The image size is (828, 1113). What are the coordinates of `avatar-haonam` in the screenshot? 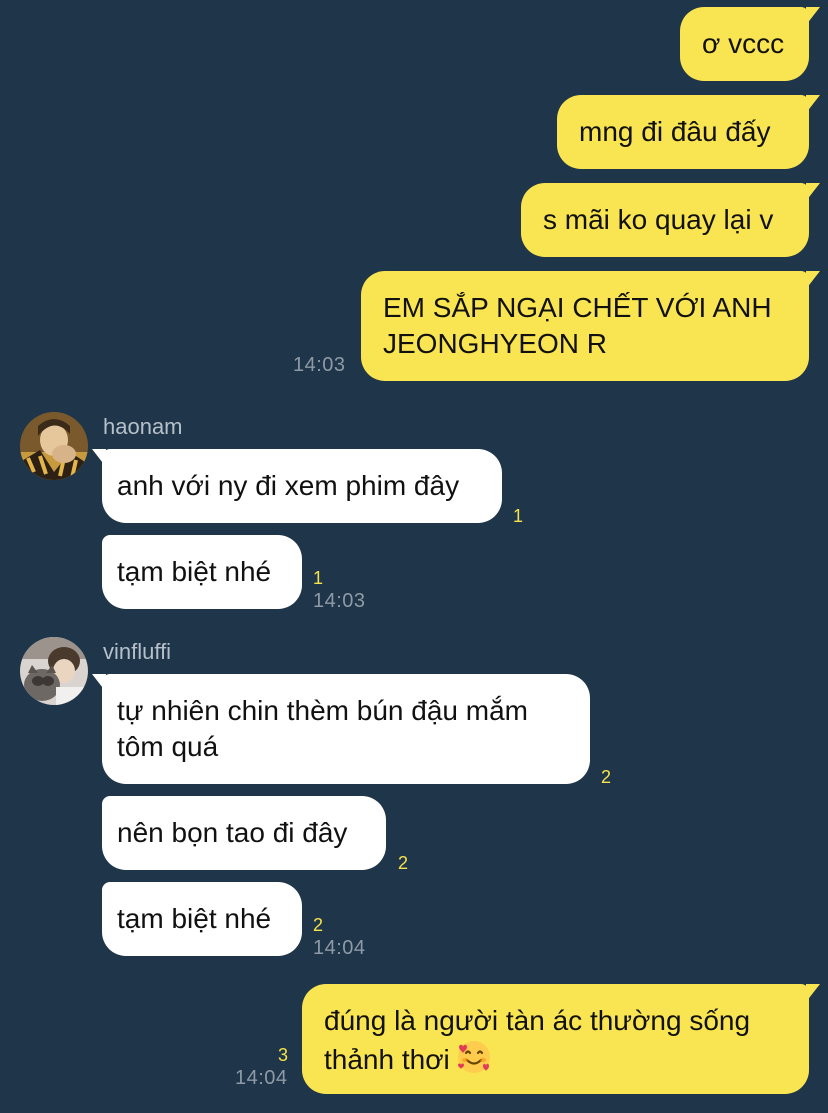 It's located at (54, 446).